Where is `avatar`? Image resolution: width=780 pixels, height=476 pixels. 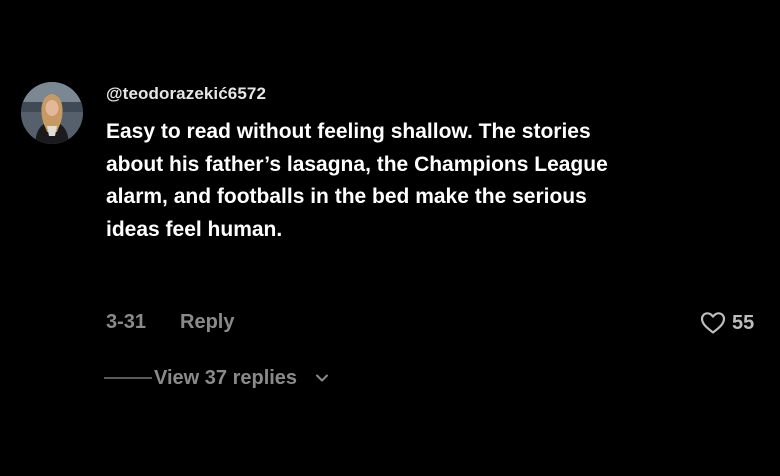
avatar is located at coordinates (52, 113).